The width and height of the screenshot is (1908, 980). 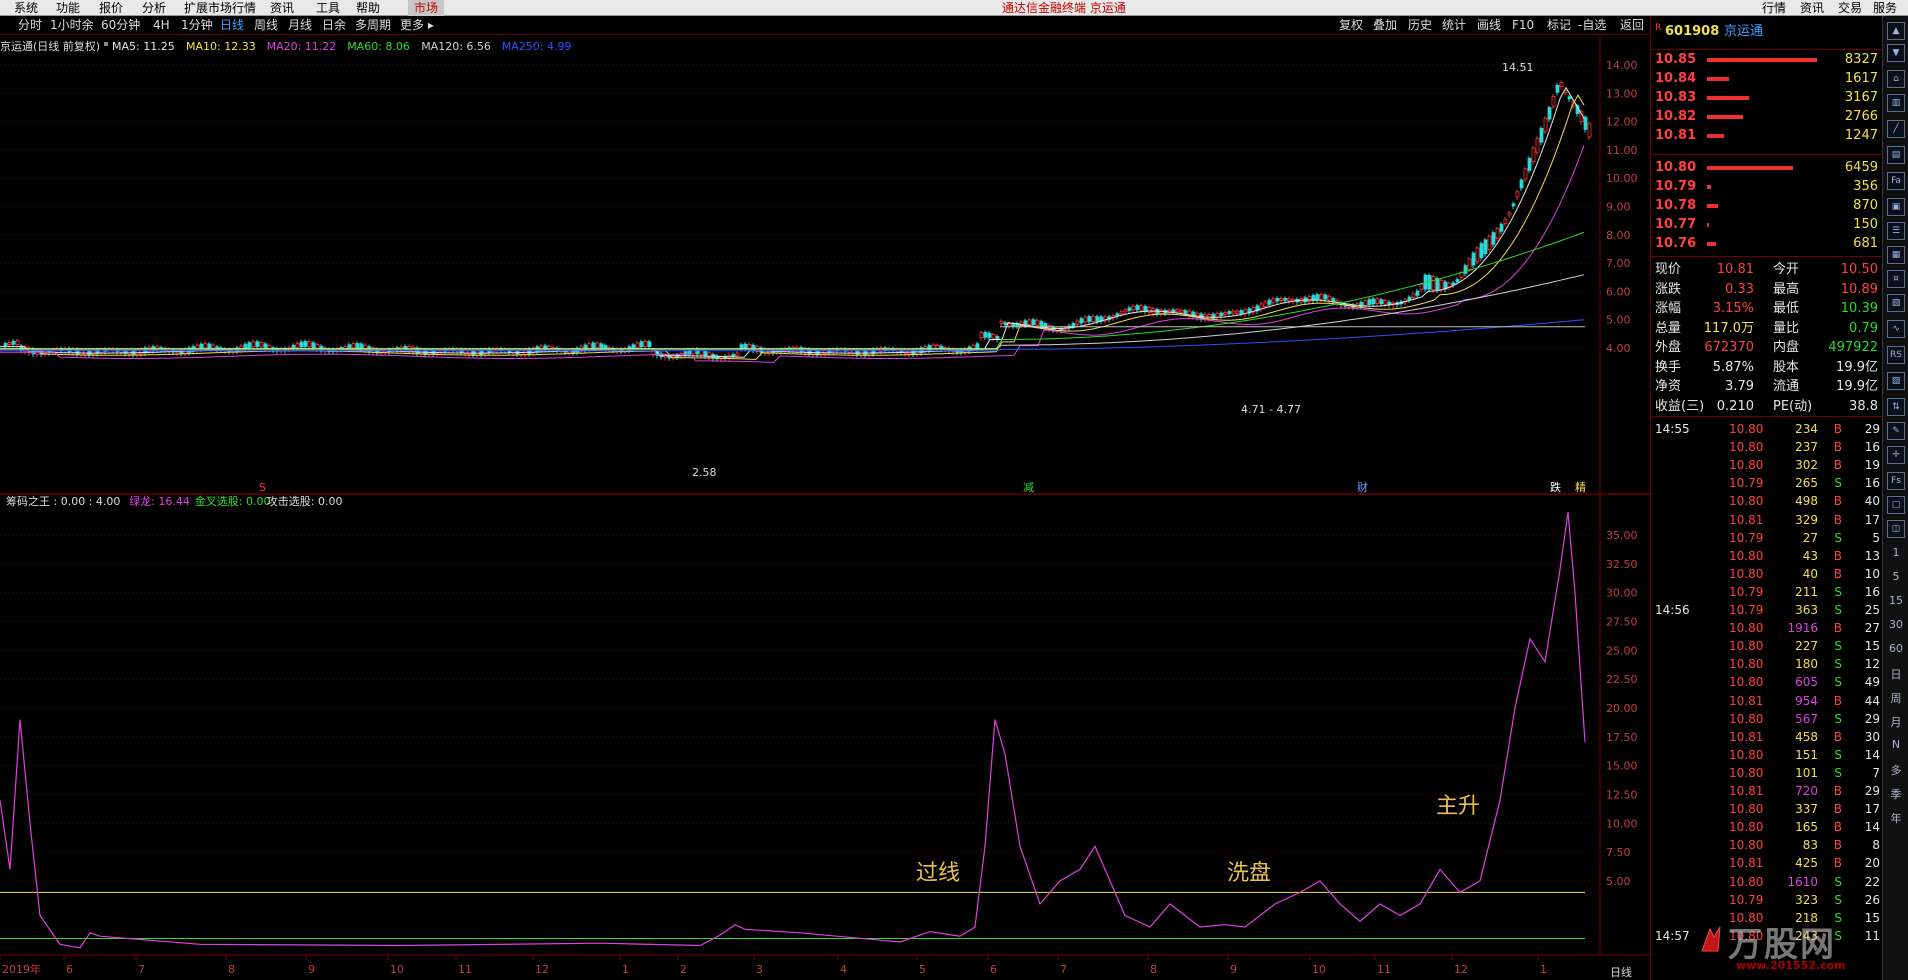 I want to click on toolbar-draw: 画线, so click(x=1489, y=25).